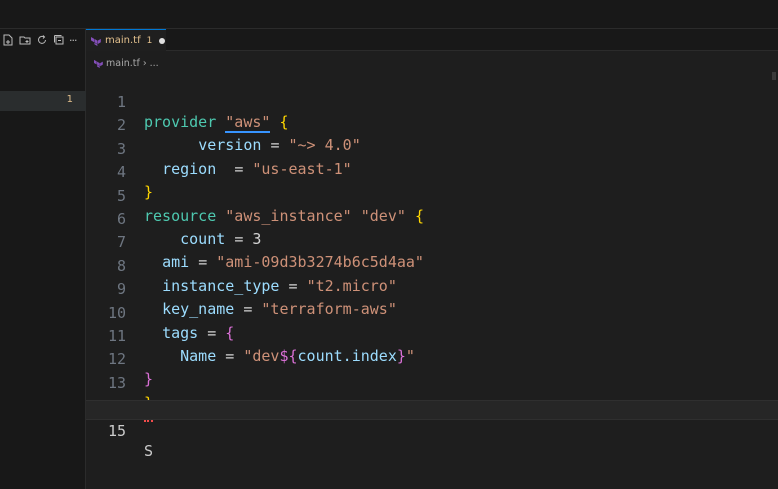 The width and height of the screenshot is (778, 489). Describe the element at coordinates (148, 420) in the screenshot. I see `error-squiggle` at that location.